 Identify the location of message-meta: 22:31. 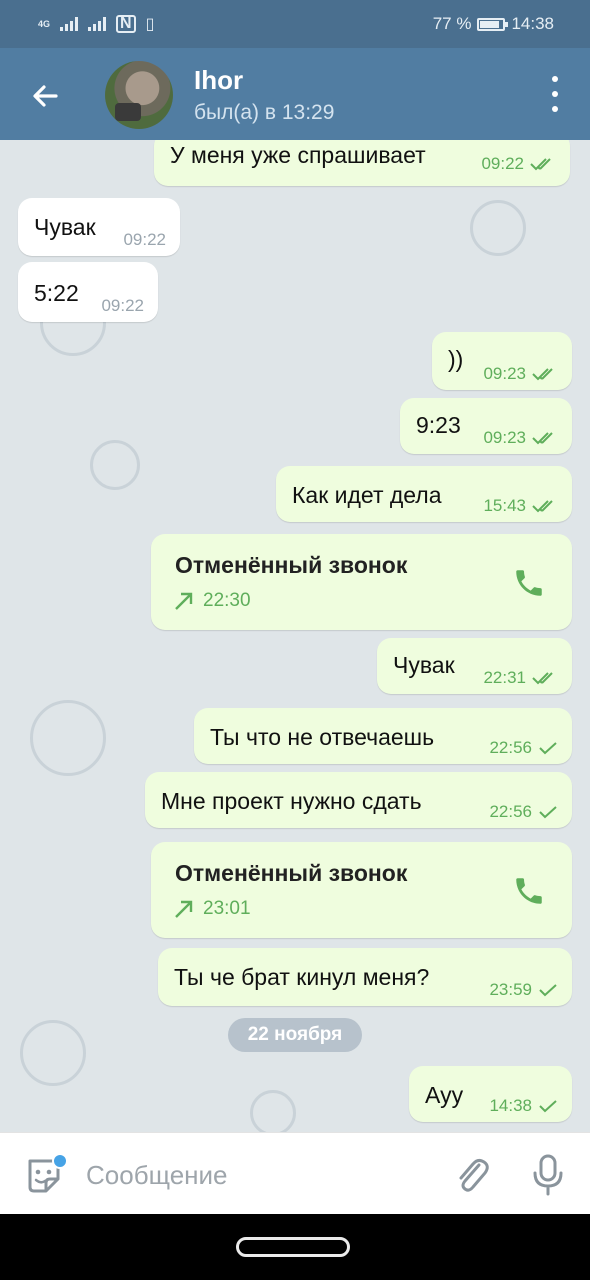
(520, 678).